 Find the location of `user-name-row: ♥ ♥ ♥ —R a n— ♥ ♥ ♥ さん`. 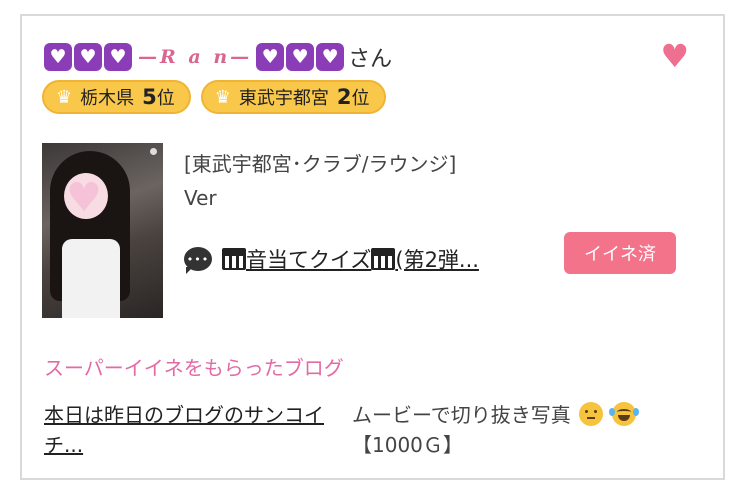

user-name-row: ♥ ♥ ♥ —R a n— ♥ ♥ ♥ さん is located at coordinates (218, 57).